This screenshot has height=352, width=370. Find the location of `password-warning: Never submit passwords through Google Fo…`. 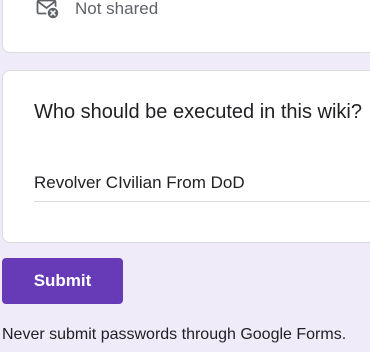

password-warning: Never submit passwords through Google Fo… is located at coordinates (174, 334).